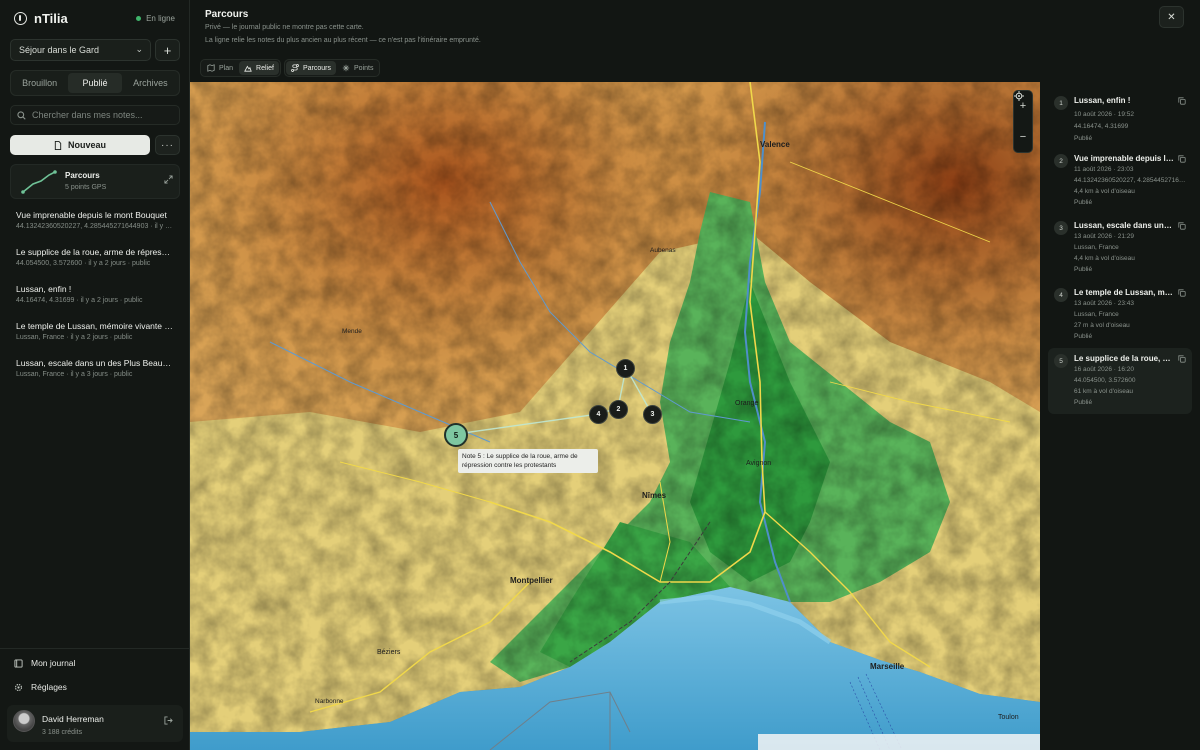  Describe the element at coordinates (1124, 225) in the screenshot. I see `step-title: Lussan, escale dans un des Plus Beaux` at that location.